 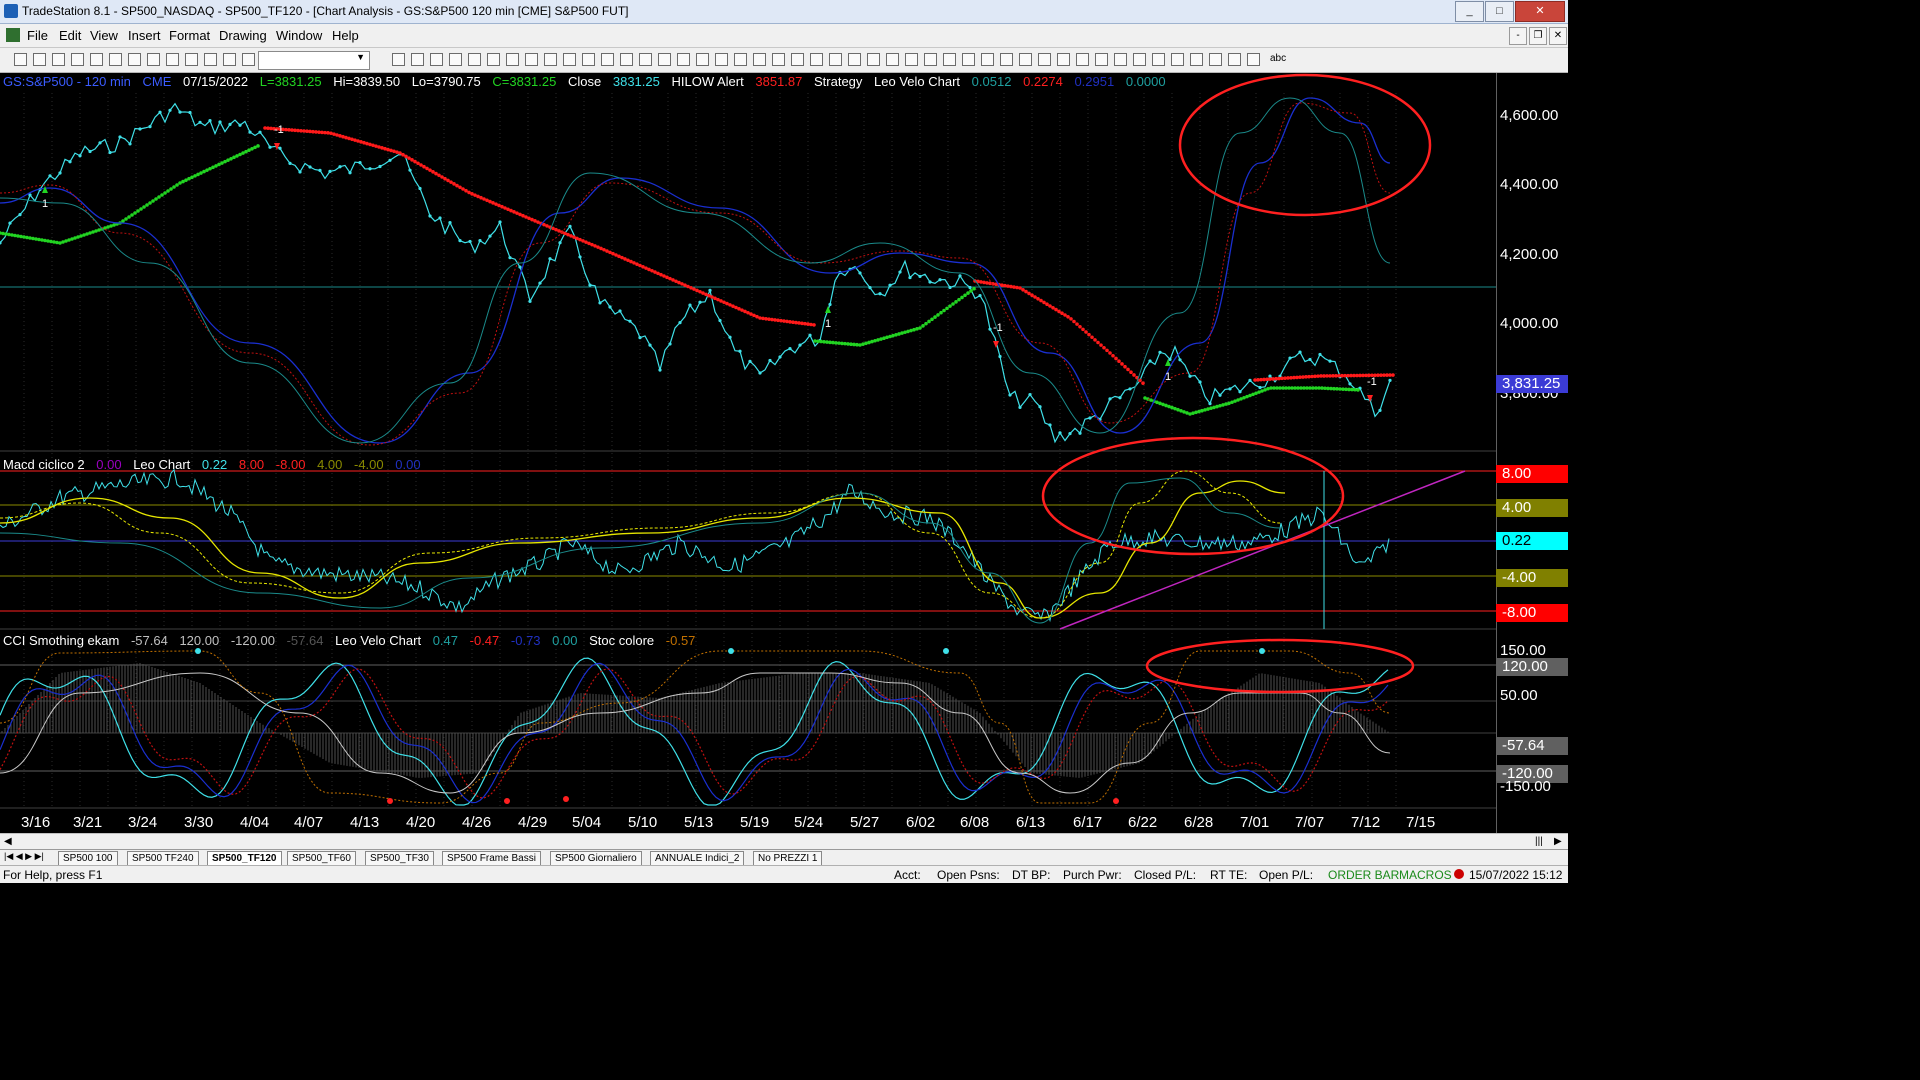 What do you see at coordinates (697, 858) in the screenshot?
I see `tab-annuale-indici: ANNUALE Indici_2` at bounding box center [697, 858].